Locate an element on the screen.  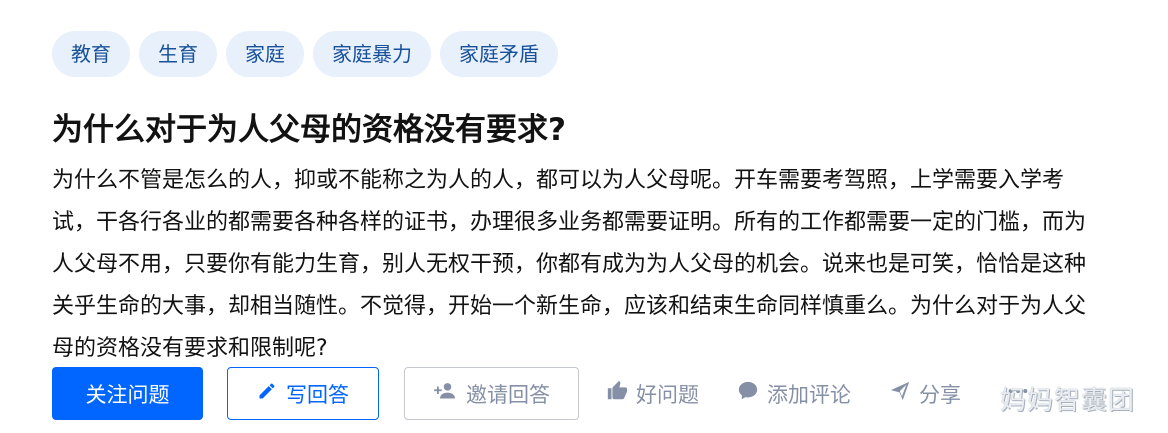
topic-tag-family-conflict: 家庭矛盾 is located at coordinates (499, 54).